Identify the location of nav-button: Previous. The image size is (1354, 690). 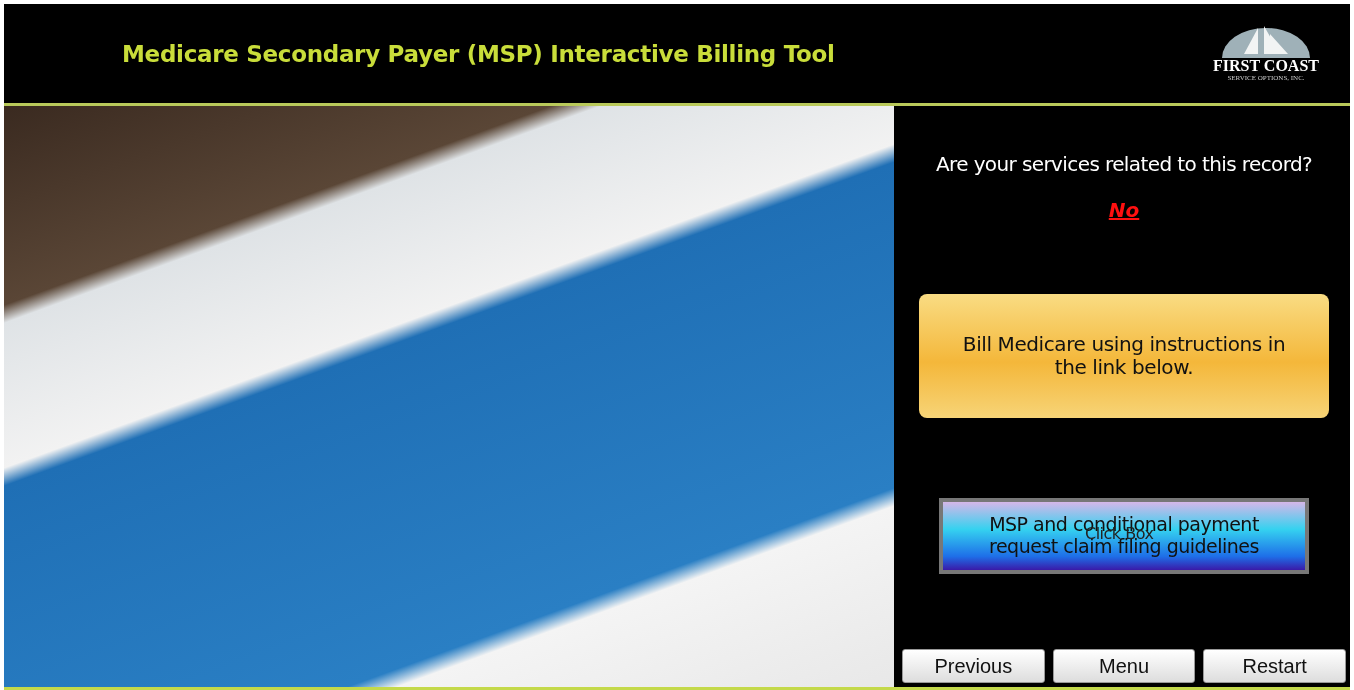
(973, 666).